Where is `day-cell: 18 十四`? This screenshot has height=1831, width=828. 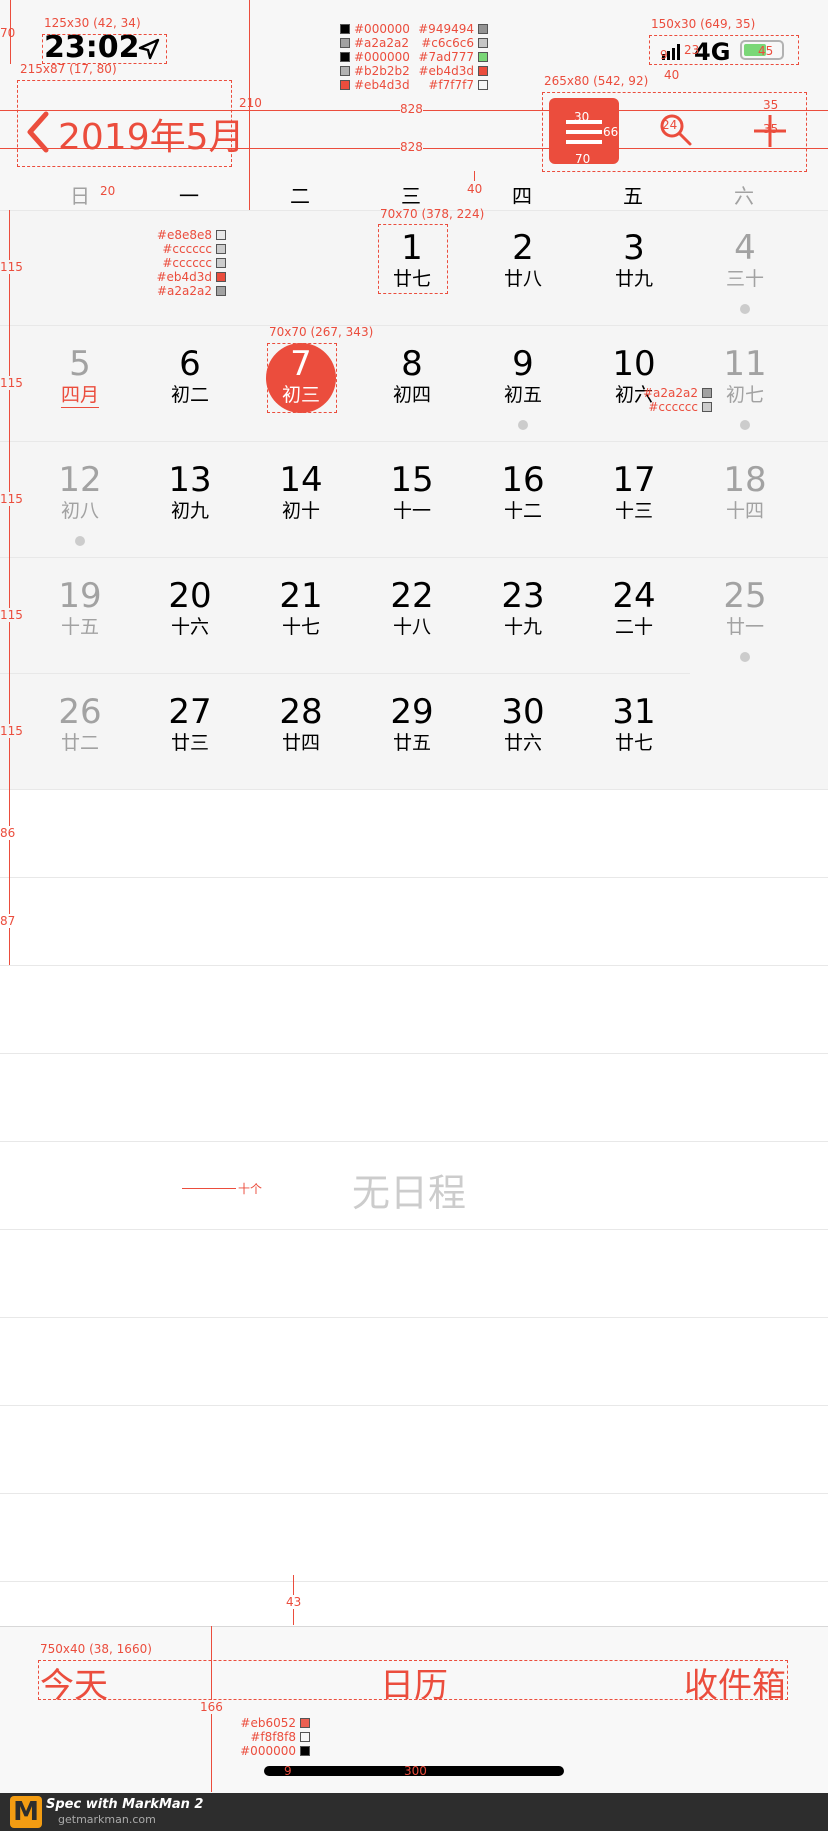
day-cell: 18 十四 is located at coordinates (745, 491).